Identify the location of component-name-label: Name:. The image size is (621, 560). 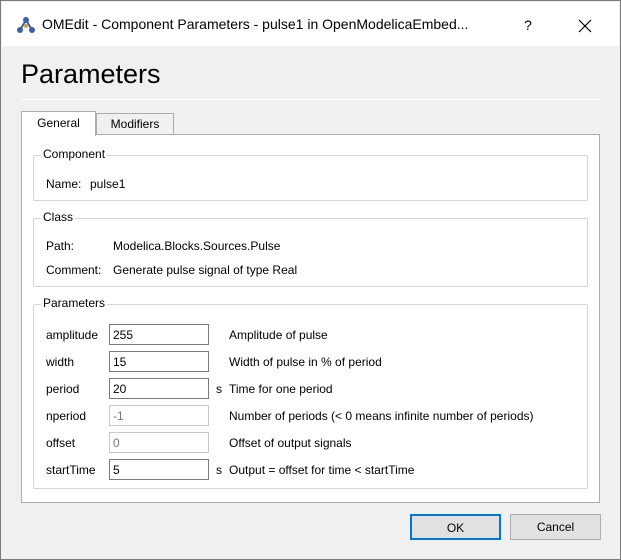
(64, 184).